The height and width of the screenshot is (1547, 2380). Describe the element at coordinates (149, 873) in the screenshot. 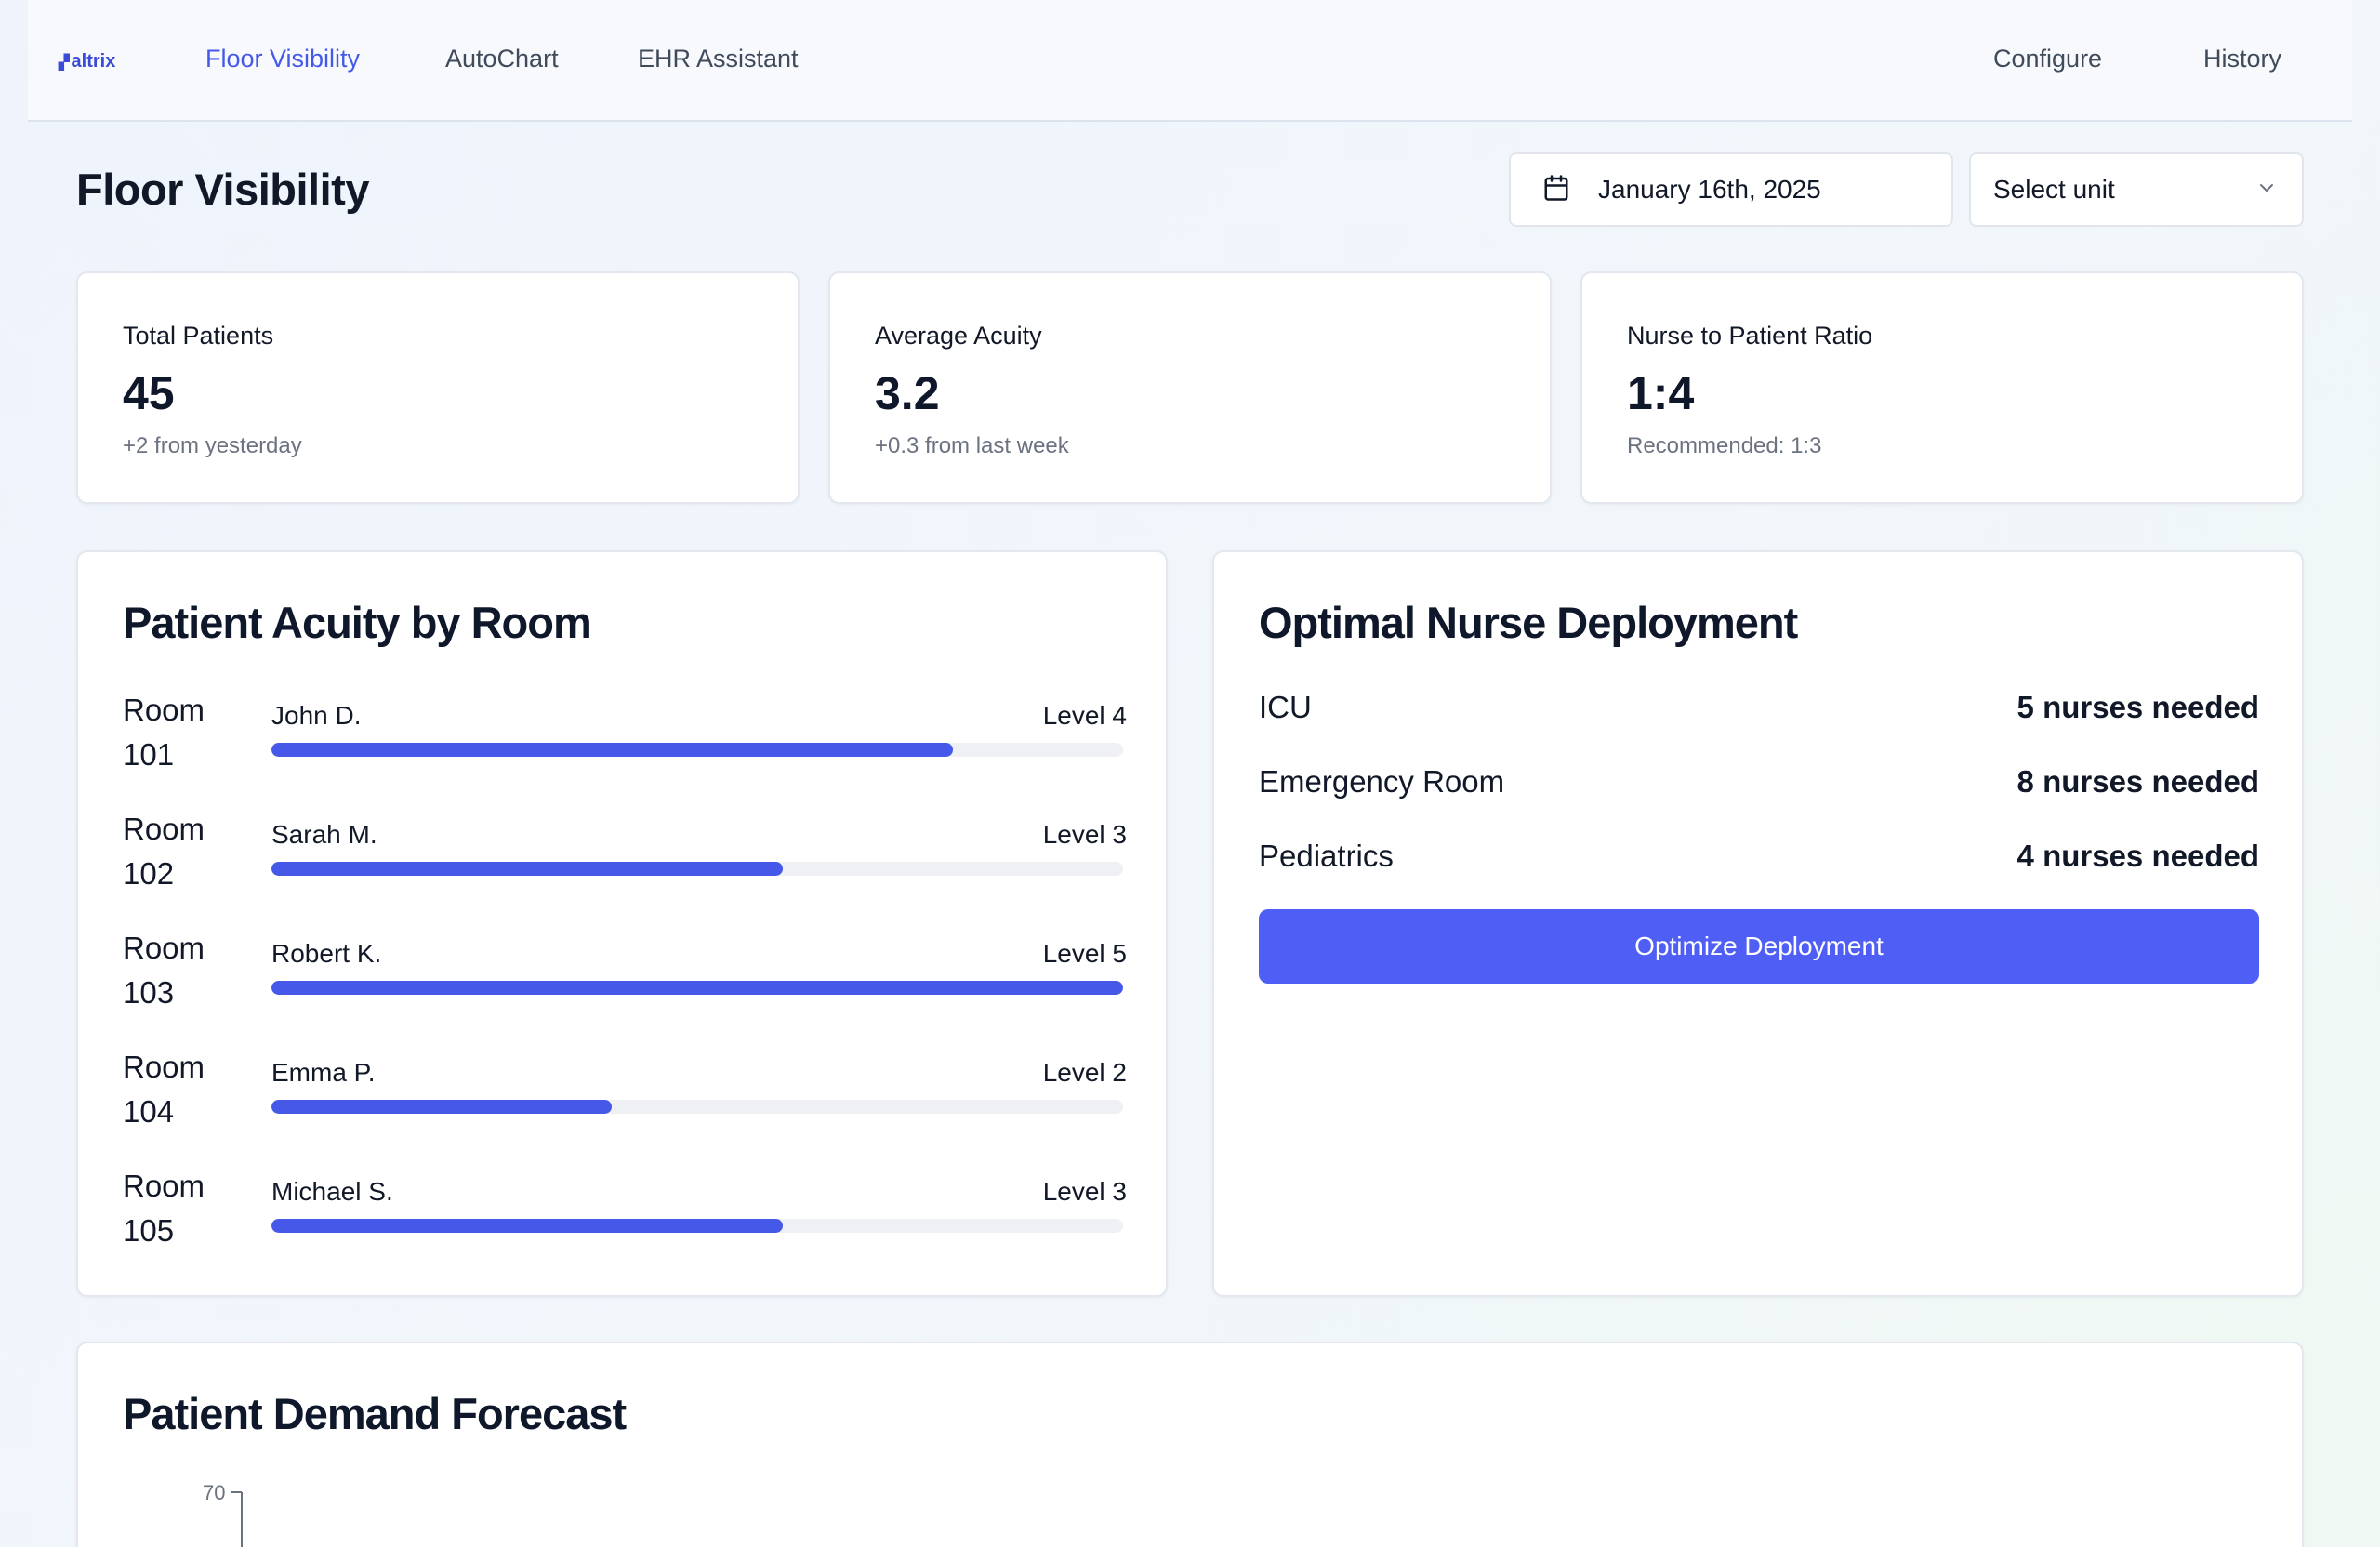

I see `room-number: 102` at that location.